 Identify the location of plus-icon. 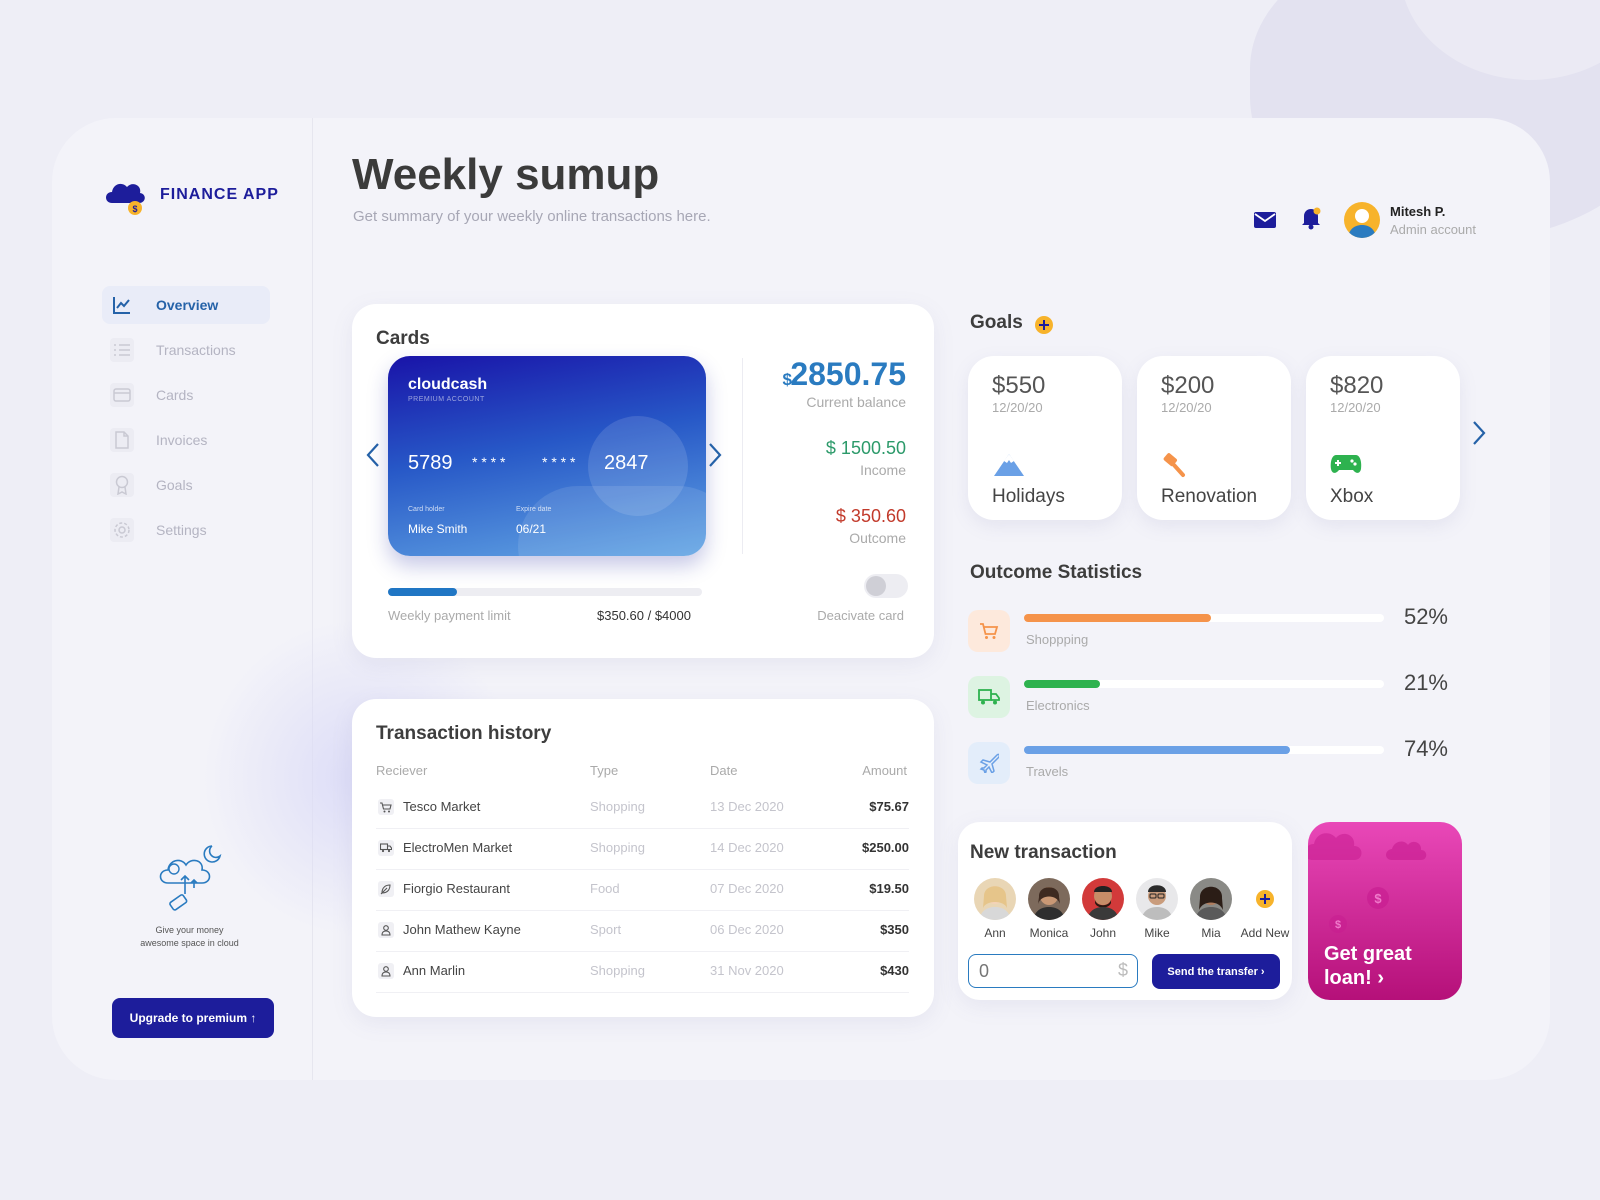
(1265, 899).